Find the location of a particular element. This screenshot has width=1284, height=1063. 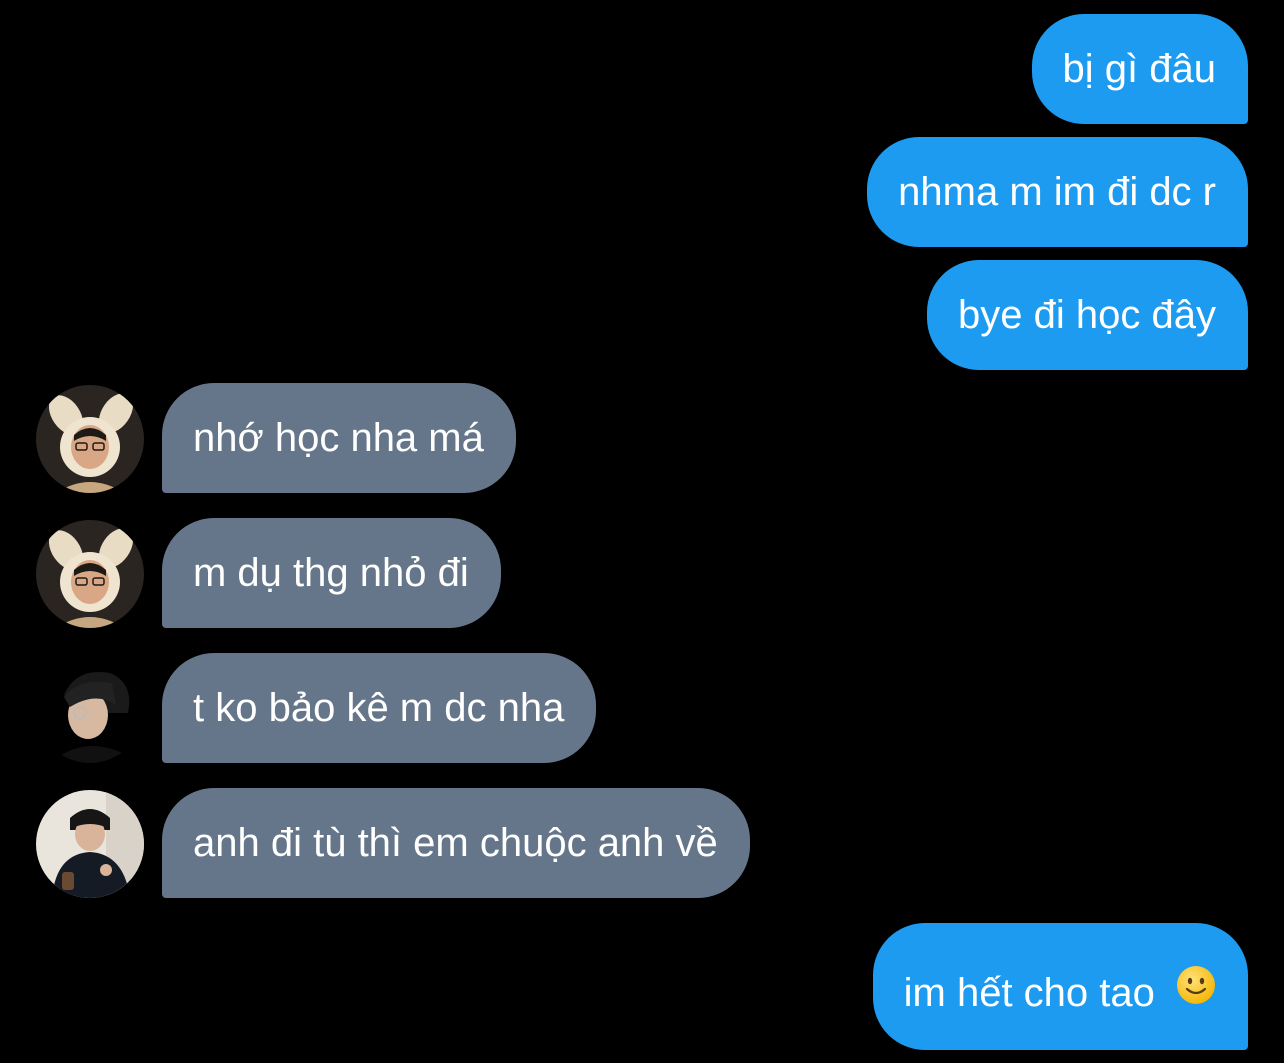

message-text: t ko bảo kê m dc nha is located at coordinates (379, 708).